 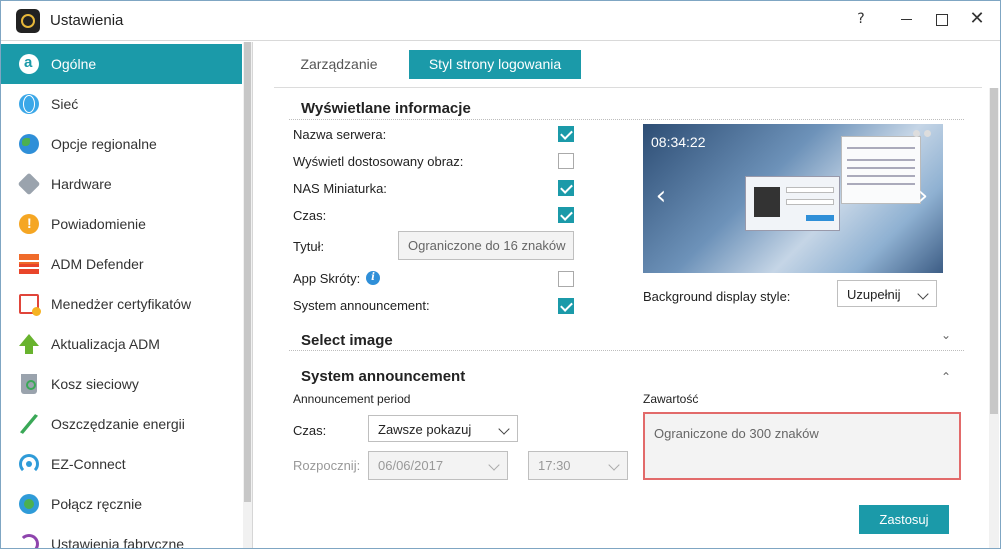 What do you see at coordinates (861, 19) in the screenshot?
I see `help-icon: ?` at bounding box center [861, 19].